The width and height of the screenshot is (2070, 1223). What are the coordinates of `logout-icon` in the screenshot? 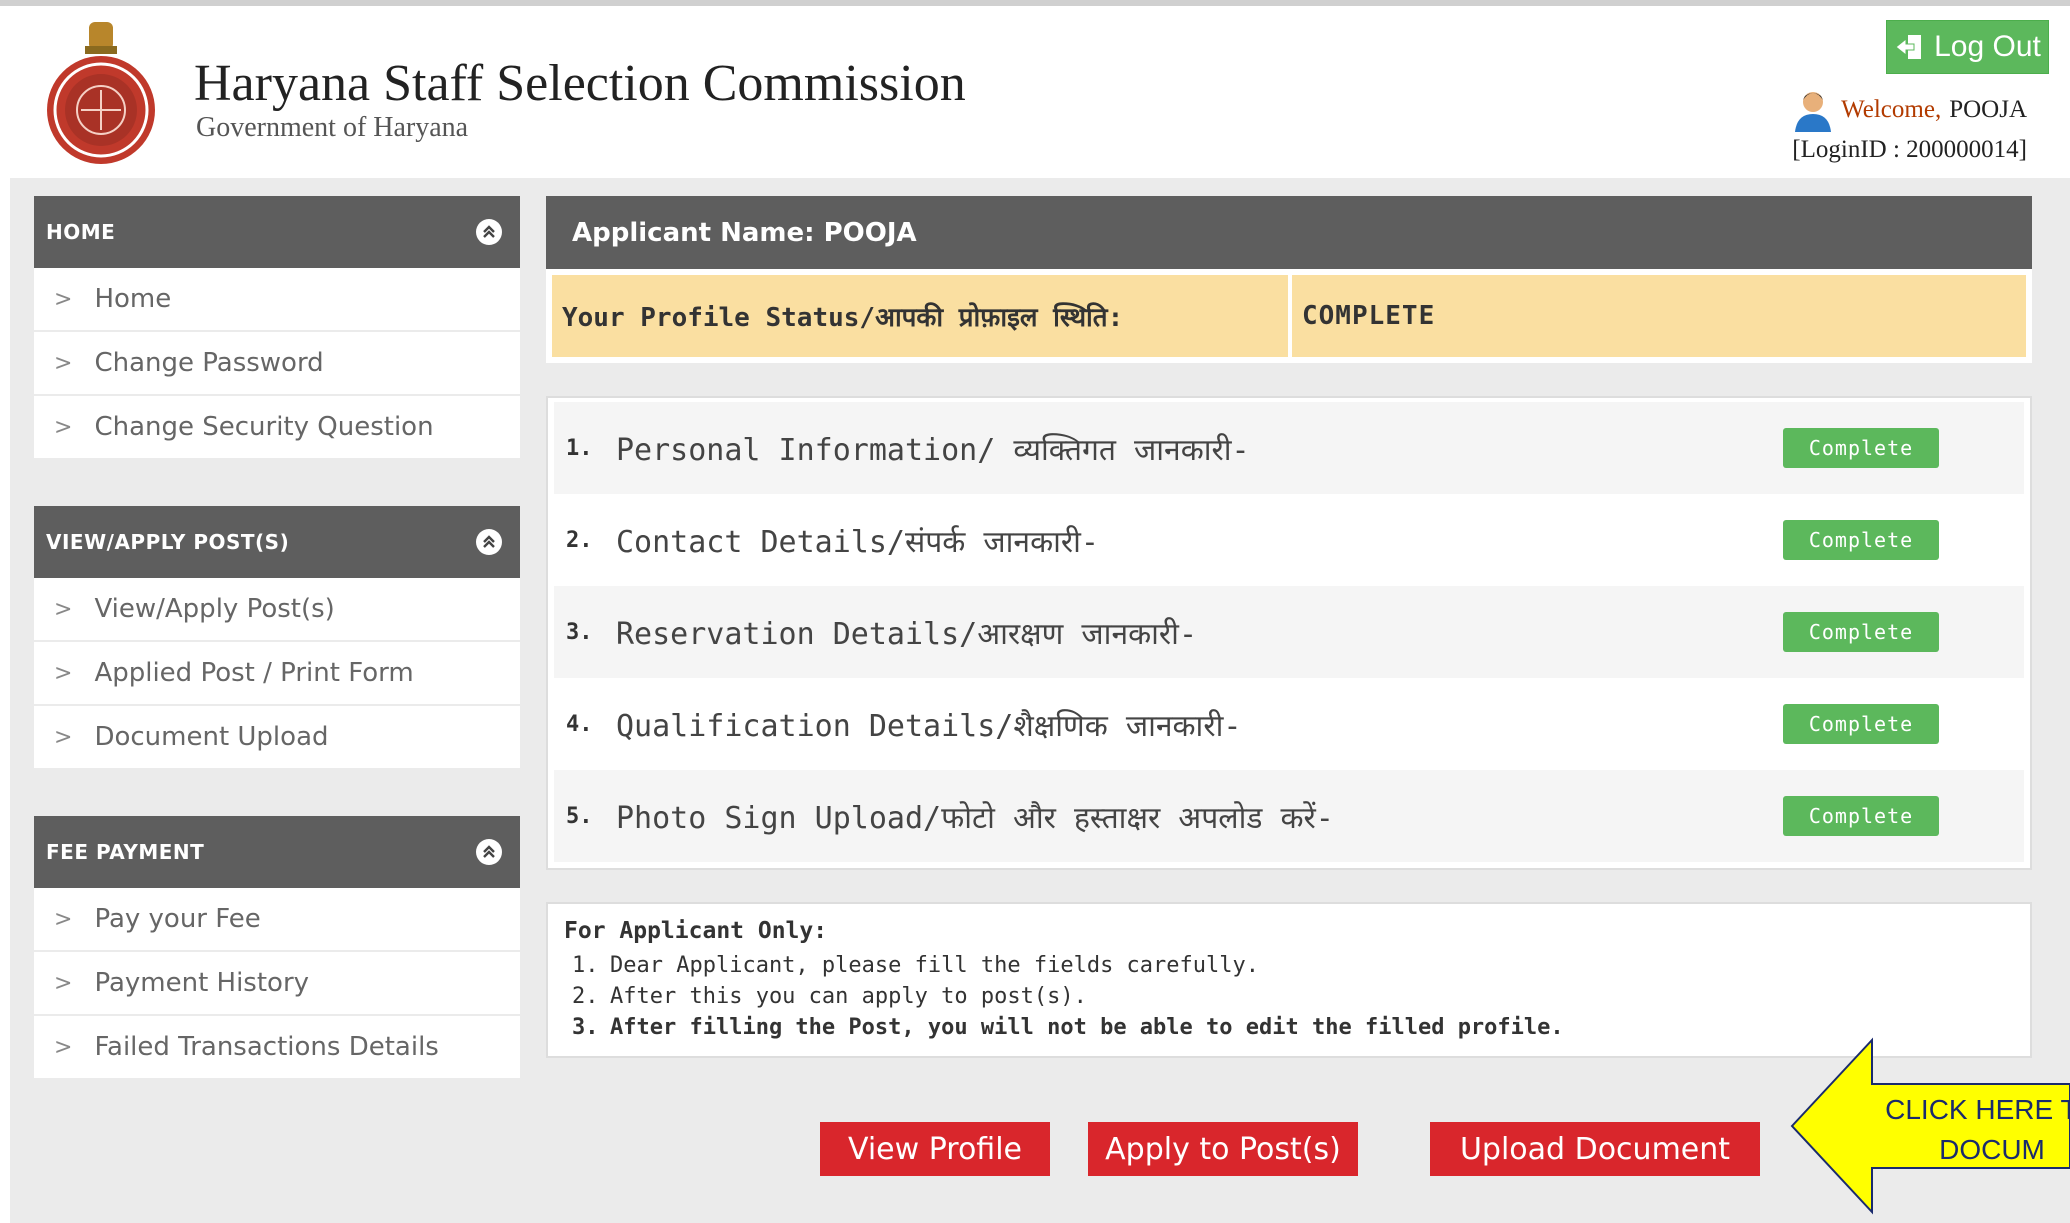 It's located at (1908, 47).